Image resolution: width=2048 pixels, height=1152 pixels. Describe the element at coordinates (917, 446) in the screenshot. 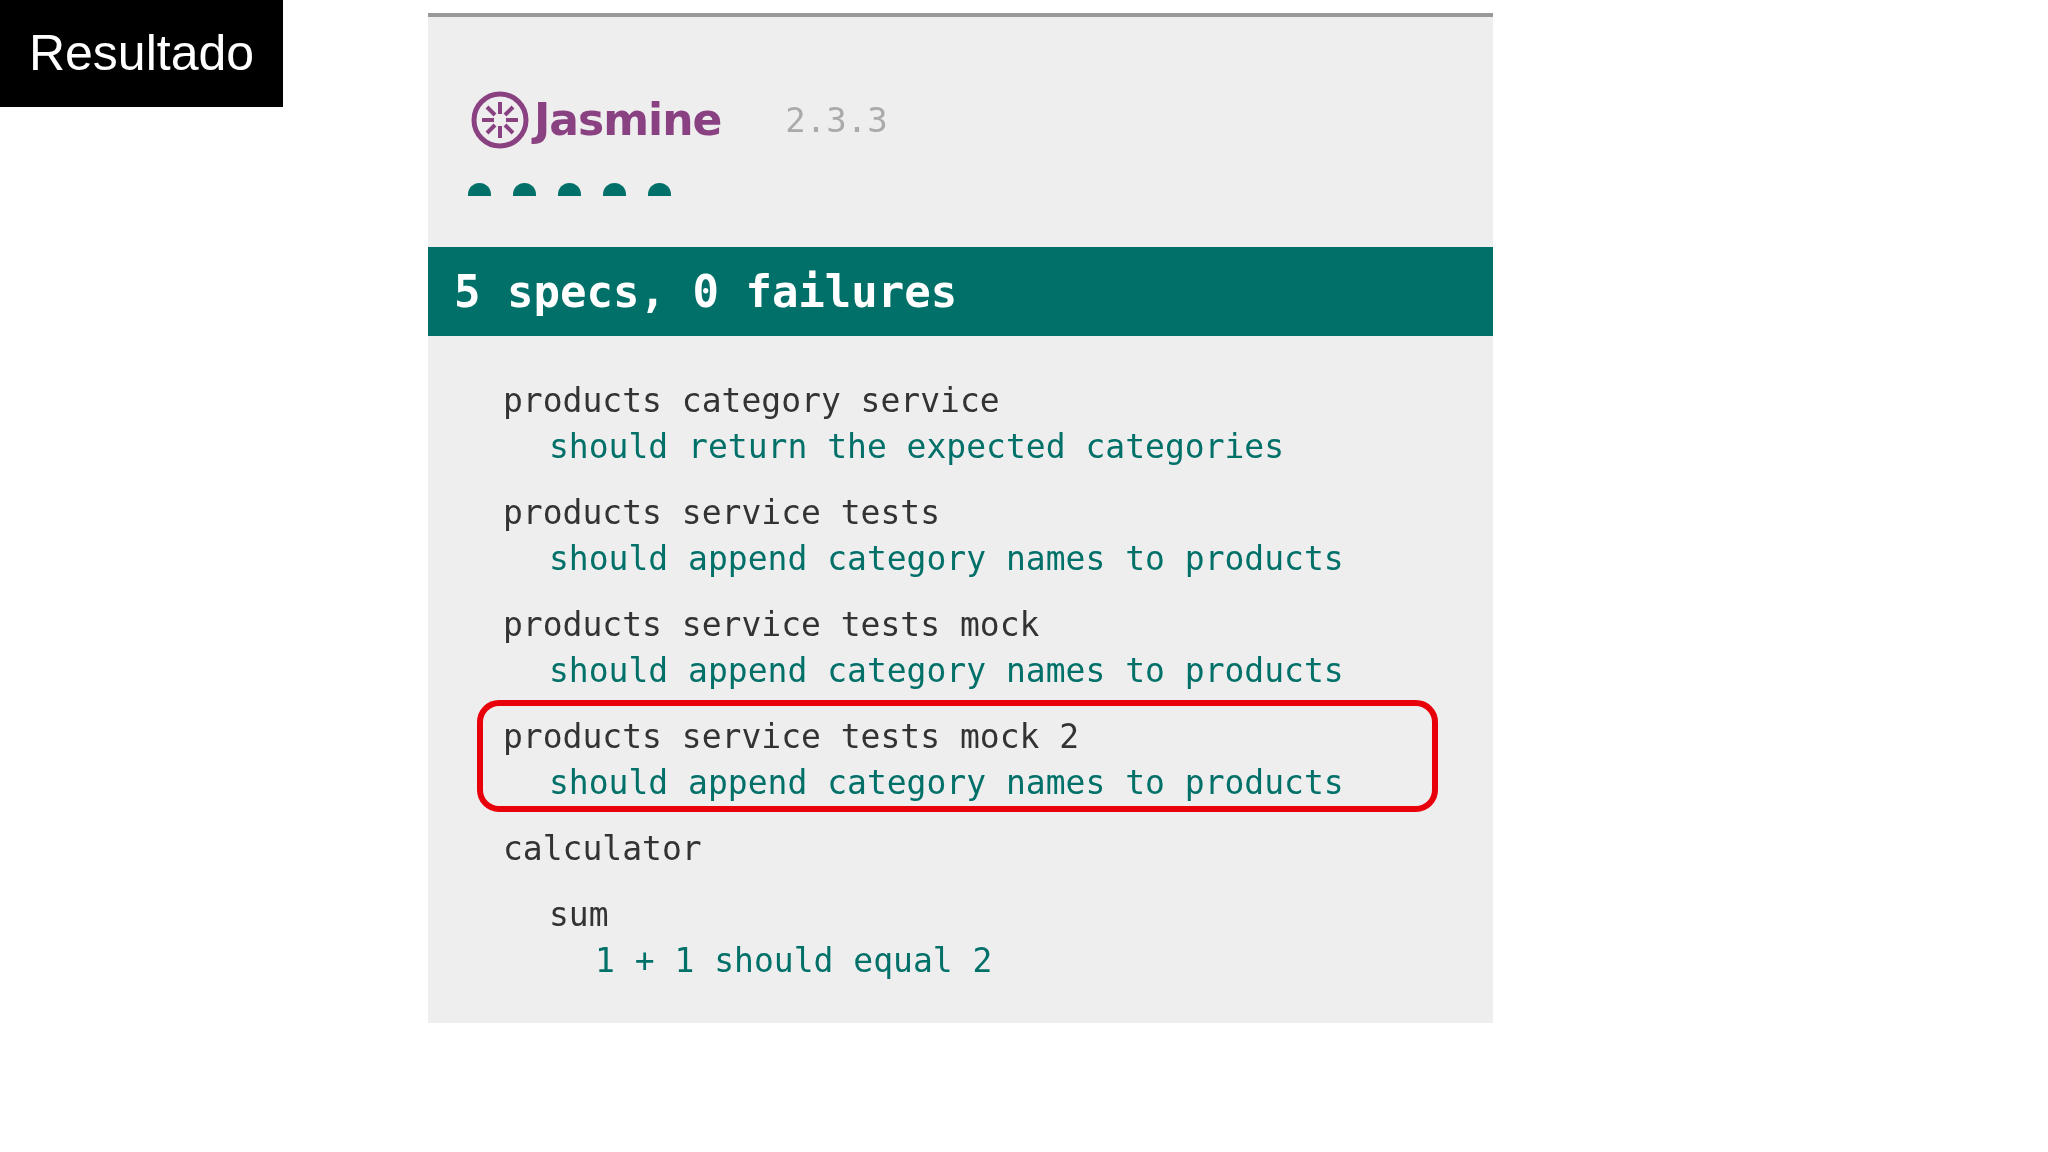

I see `spec-name: should return the expected categories` at that location.